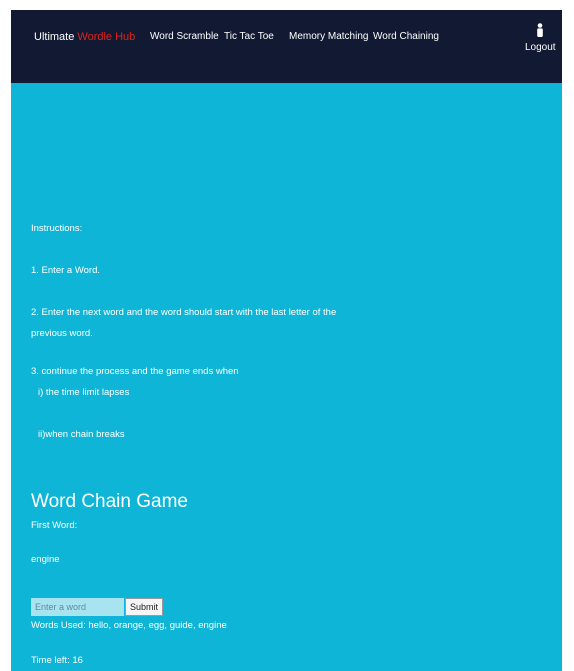  Describe the element at coordinates (57, 660) in the screenshot. I see `time-left: Time left: 16` at that location.